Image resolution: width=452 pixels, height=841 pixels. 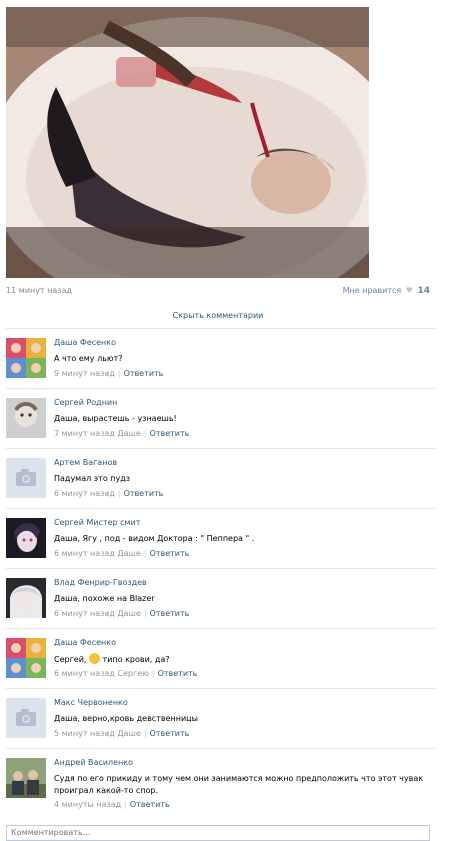 What do you see at coordinates (70, 659) in the screenshot?
I see `comment-text-start: Сергей,` at bounding box center [70, 659].